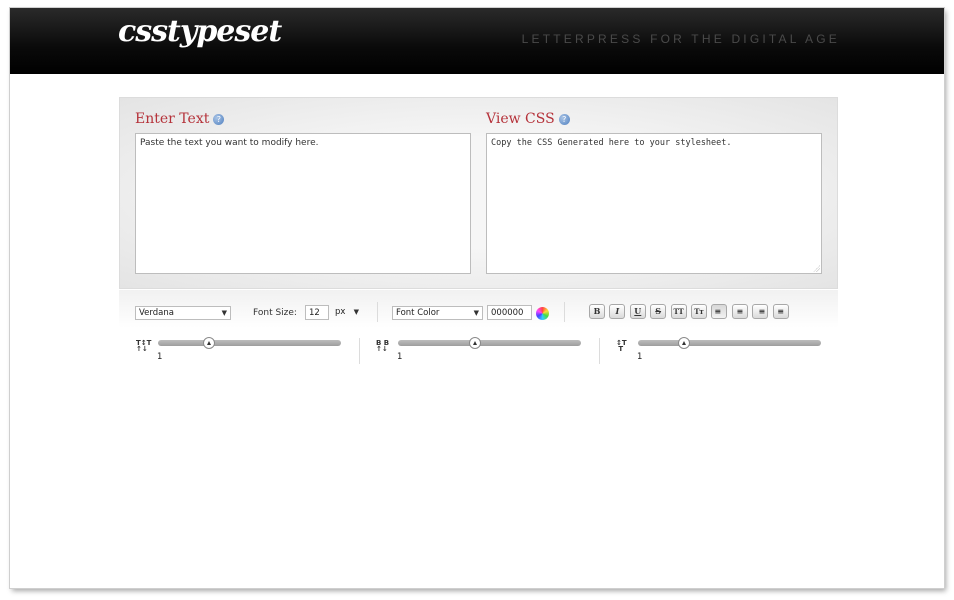 The width and height of the screenshot is (954, 600). I want to click on enter-text-heading: Enter Text?, so click(180, 119).